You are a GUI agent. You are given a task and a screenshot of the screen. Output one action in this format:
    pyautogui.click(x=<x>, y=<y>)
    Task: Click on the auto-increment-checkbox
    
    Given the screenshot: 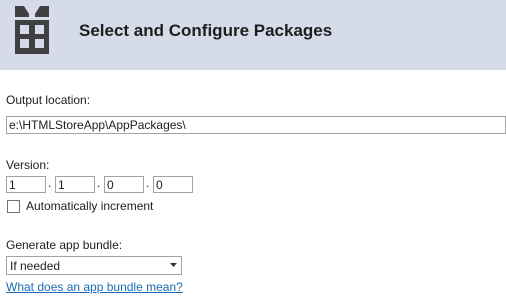 What is the action you would take?
    pyautogui.click(x=13, y=206)
    